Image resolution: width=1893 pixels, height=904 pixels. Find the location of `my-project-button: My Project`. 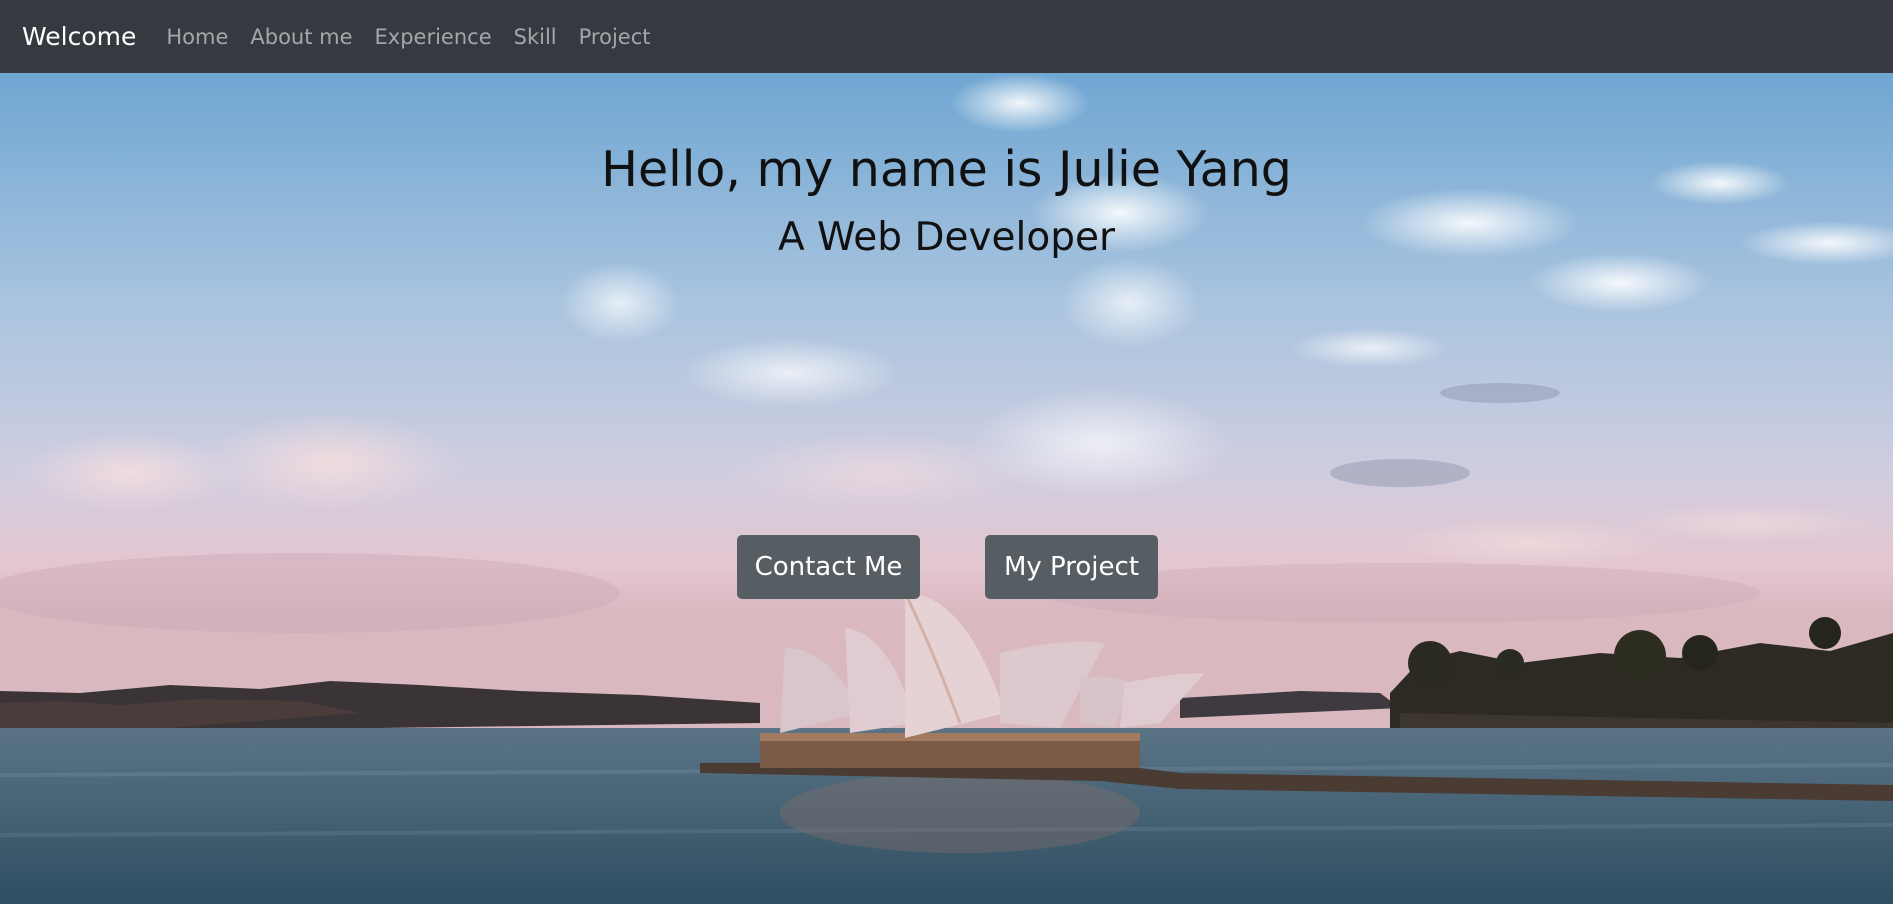

my-project-button: My Project is located at coordinates (1071, 567).